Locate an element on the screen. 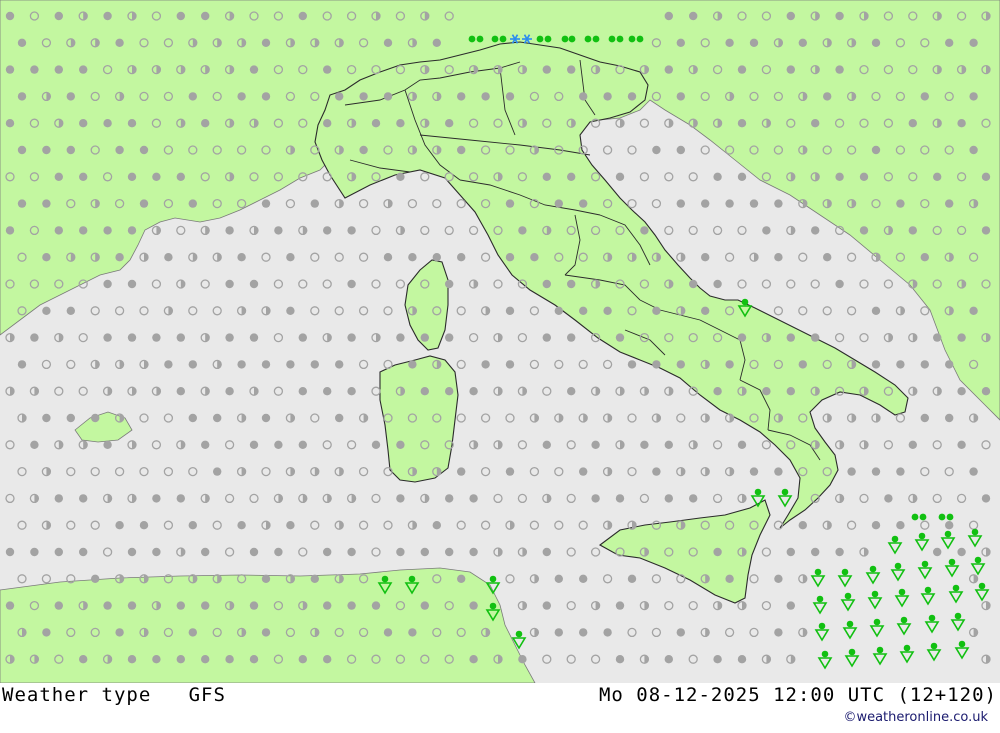 The height and width of the screenshot is (733, 1000). source-credit: ©weatheronline.co.uk is located at coordinates (915, 717).